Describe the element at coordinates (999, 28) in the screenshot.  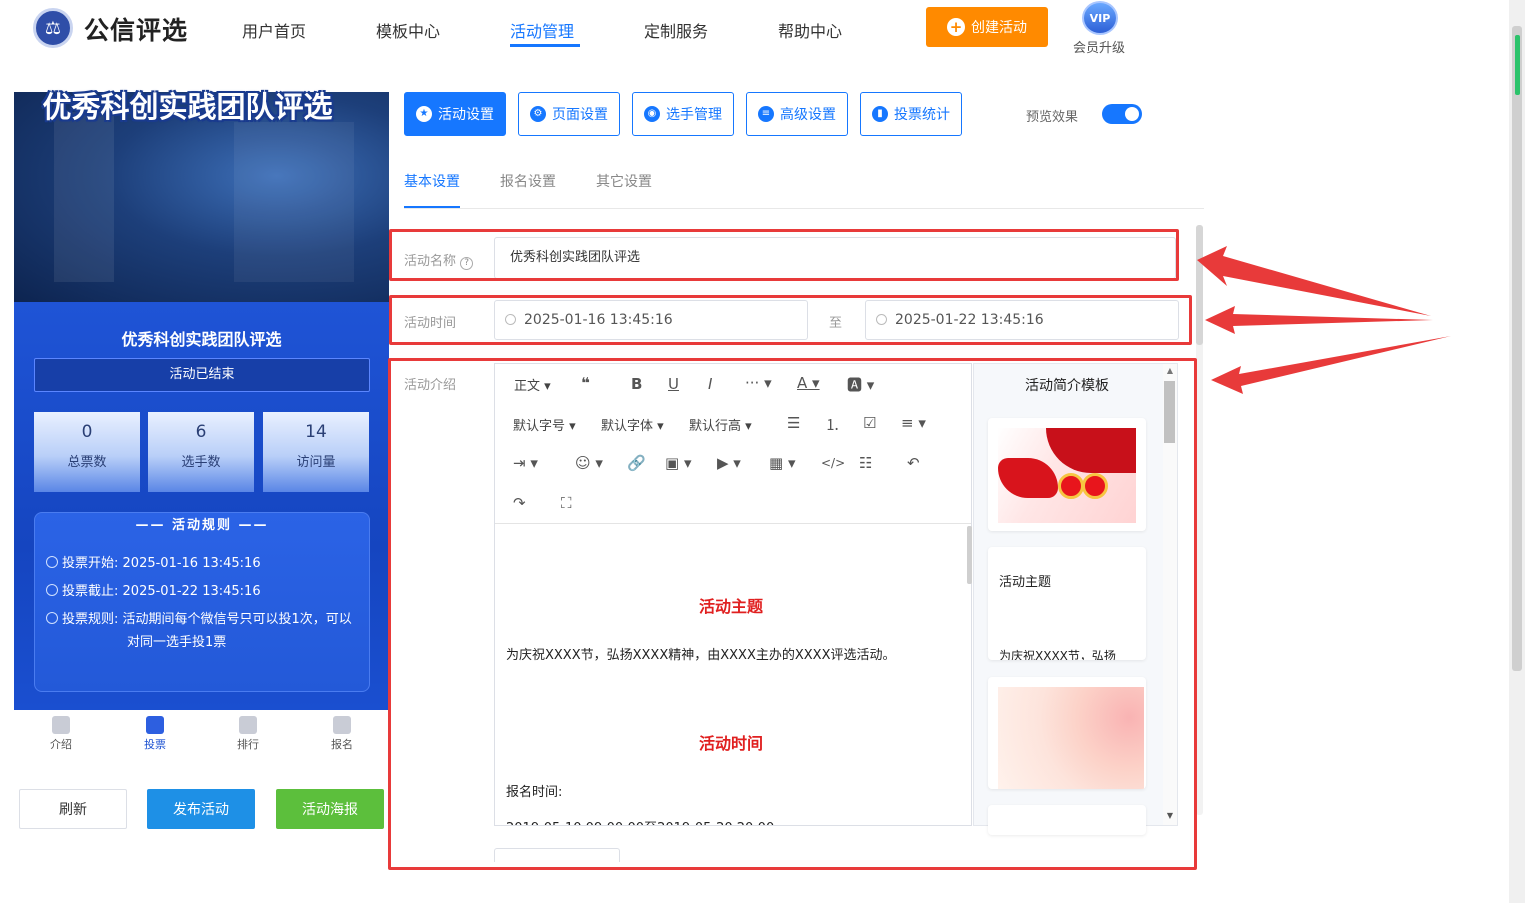
I see `create-activity-label: 创建活动` at that location.